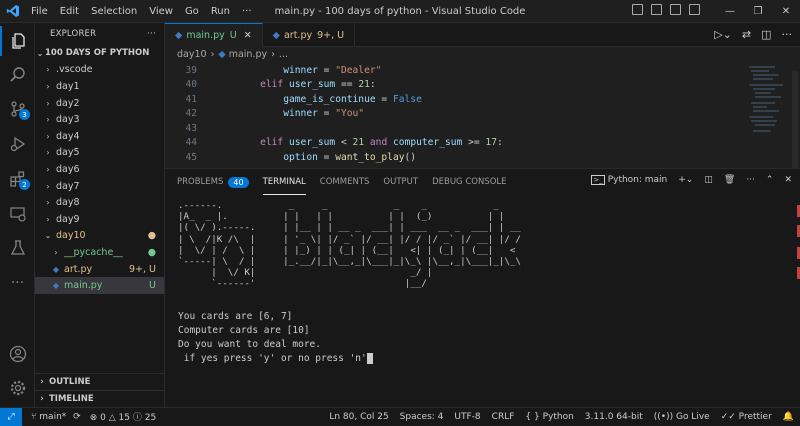  Describe the element at coordinates (213, 182) in the screenshot. I see `tab-problems: PROBLEMS 40` at that location.